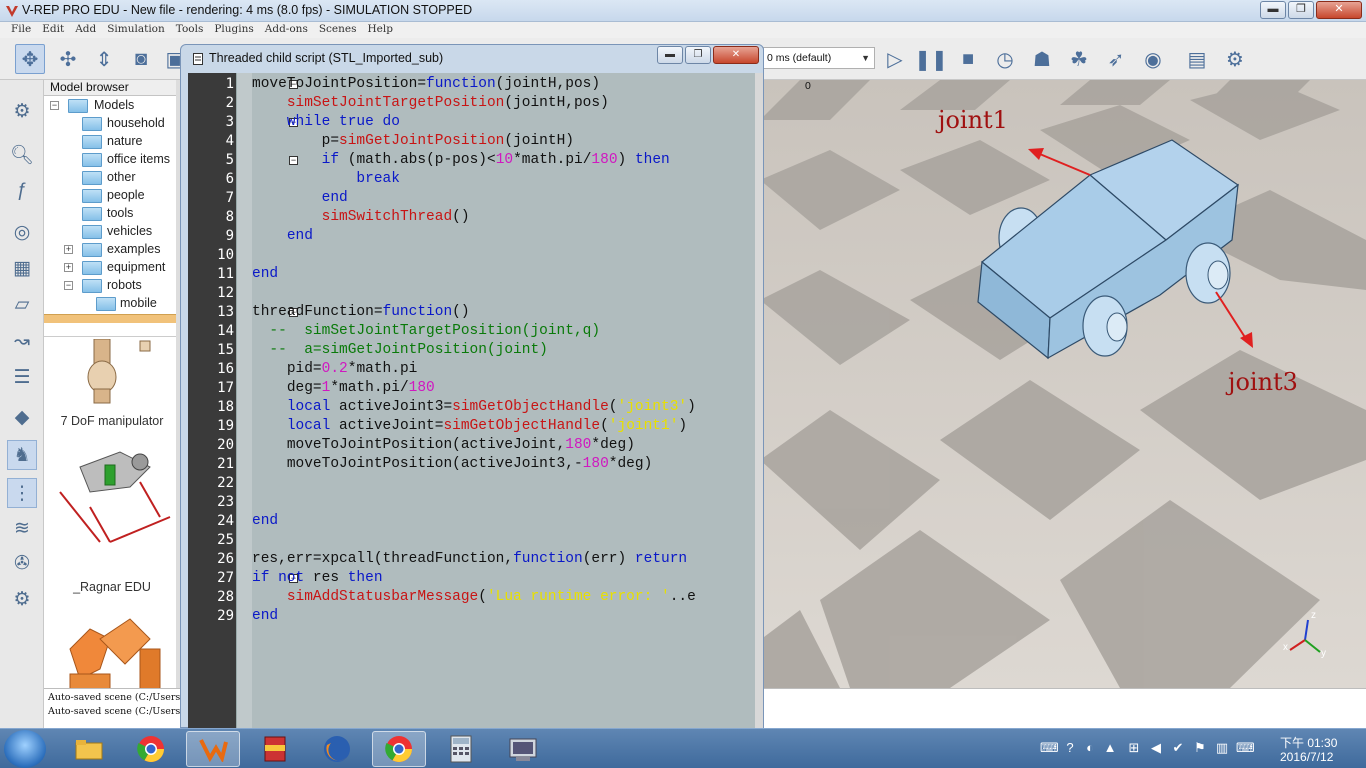 The width and height of the screenshot is (1366, 768). I want to click on model-browser-icon: ♞, so click(22, 455).